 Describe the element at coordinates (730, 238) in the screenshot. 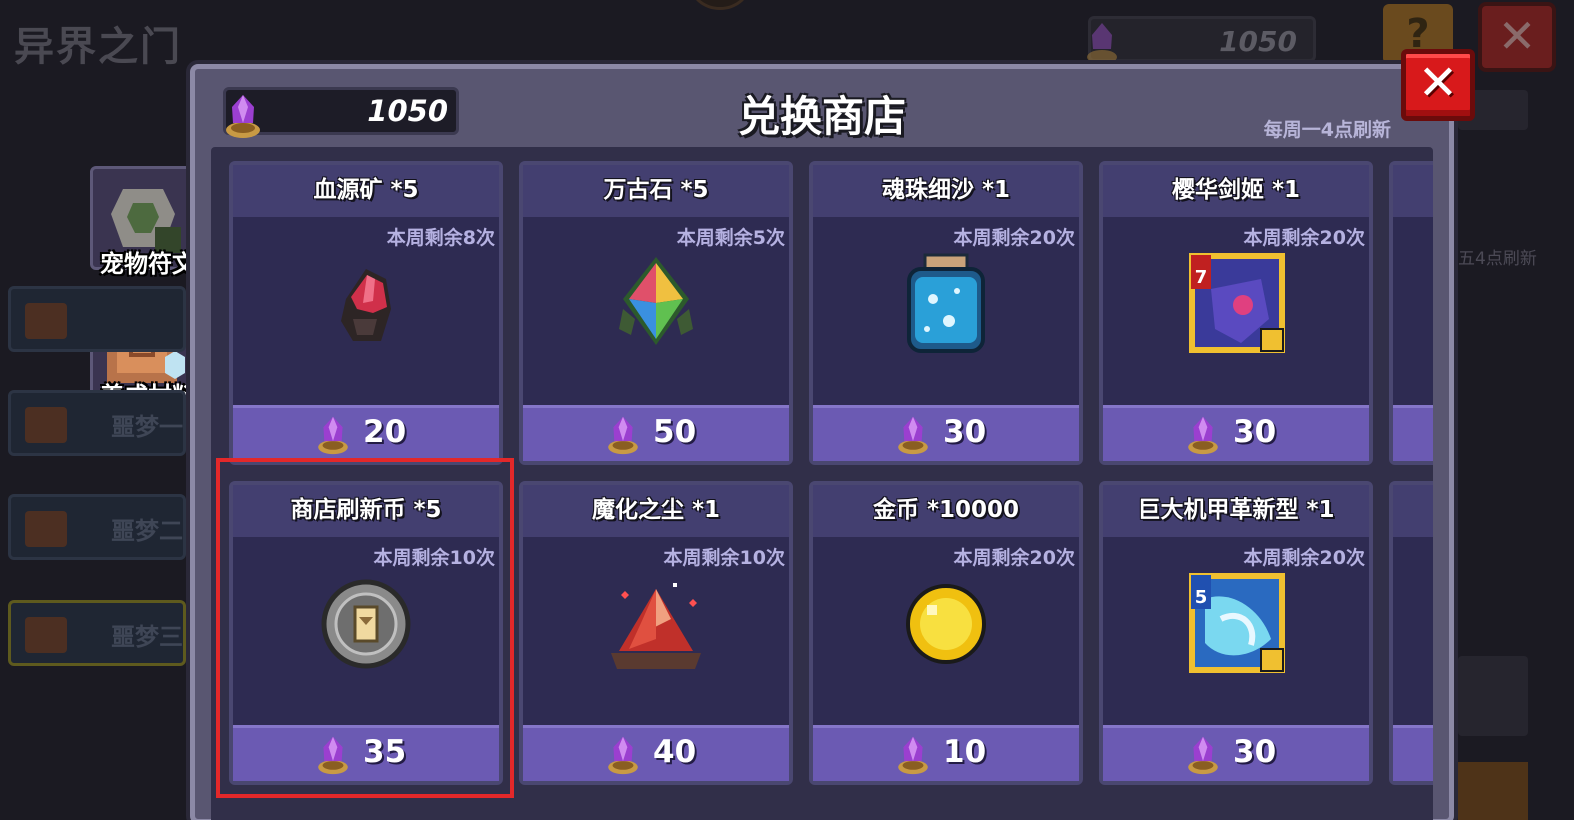

I see `item-limit: 本周剩余5次` at that location.